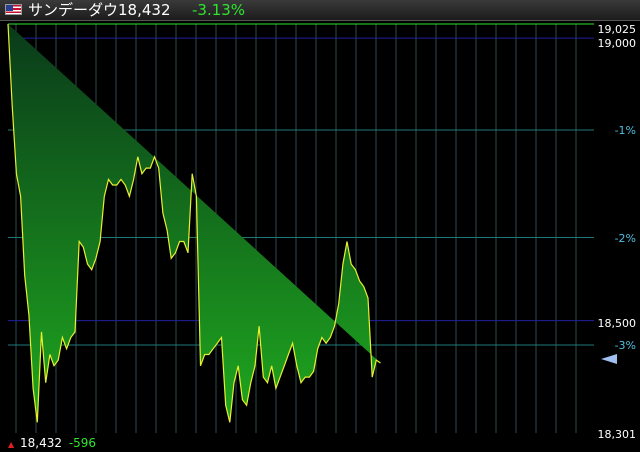  What do you see at coordinates (625, 131) in the screenshot?
I see `percent-axis-label: -1%` at bounding box center [625, 131].